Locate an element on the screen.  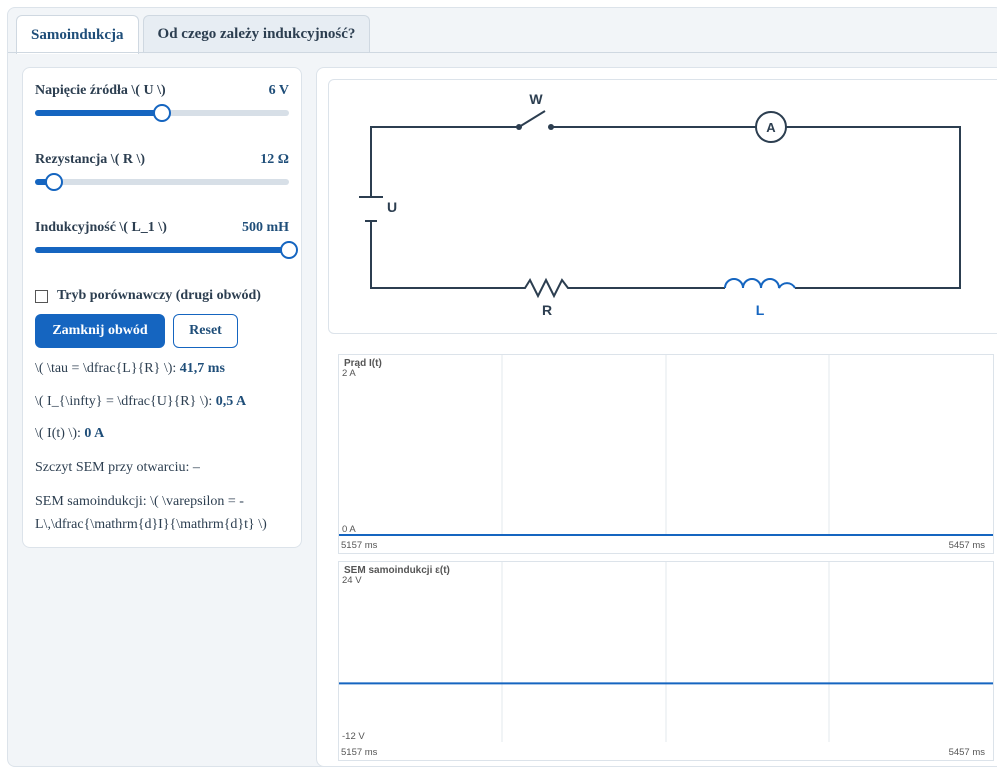
ammeter-symbol: A is located at coordinates (771, 127).